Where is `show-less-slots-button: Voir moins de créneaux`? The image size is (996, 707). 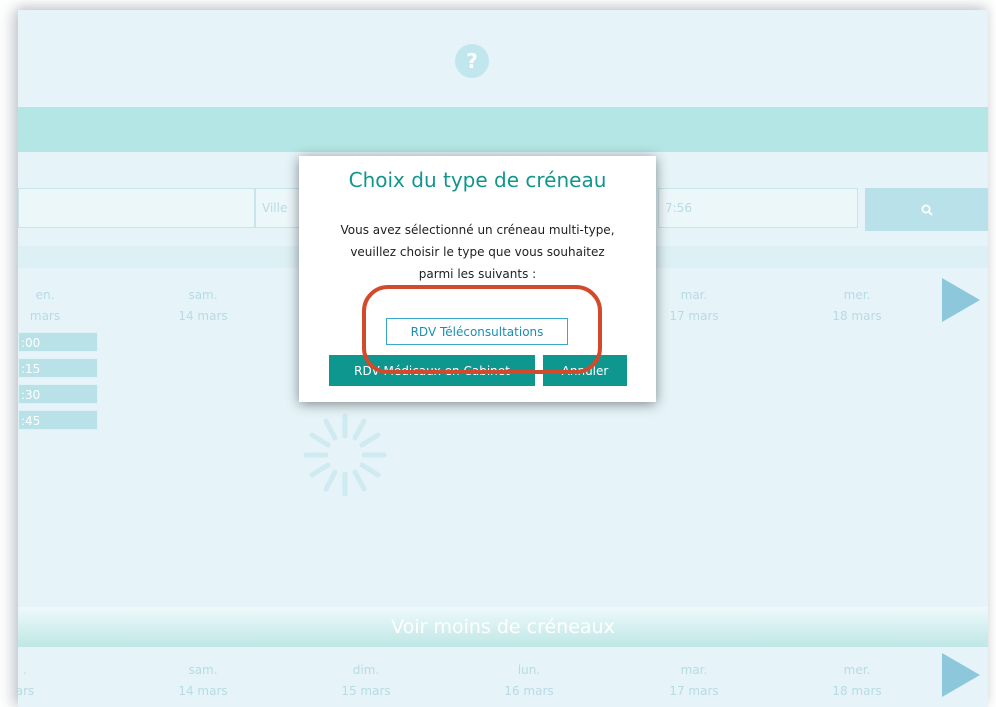
show-less-slots-button: Voir moins de créneaux is located at coordinates (503, 627).